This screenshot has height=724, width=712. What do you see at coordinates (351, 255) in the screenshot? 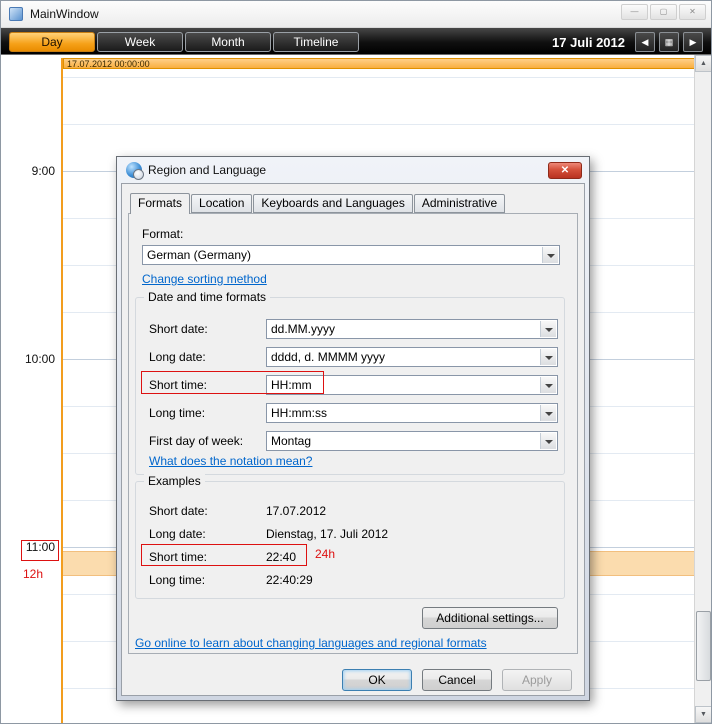
I see `format-combobox: German (Germany)` at bounding box center [351, 255].